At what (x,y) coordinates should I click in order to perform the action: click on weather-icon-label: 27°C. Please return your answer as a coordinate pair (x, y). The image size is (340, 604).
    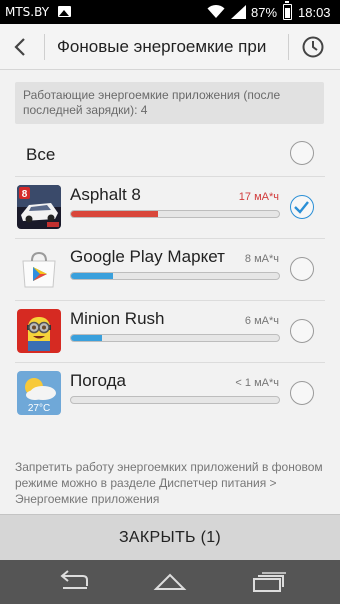
    Looking at the image, I should click on (39, 408).